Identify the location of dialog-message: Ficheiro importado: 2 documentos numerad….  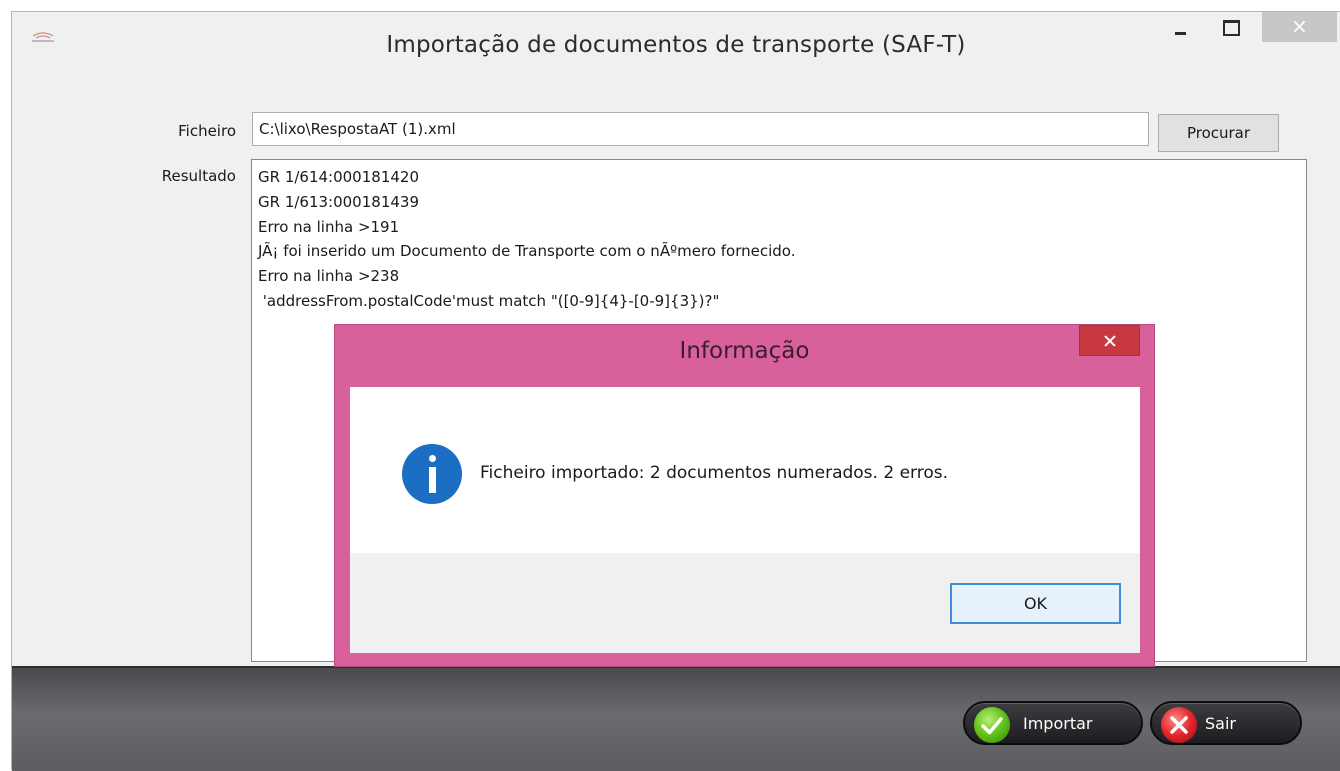
(714, 473).